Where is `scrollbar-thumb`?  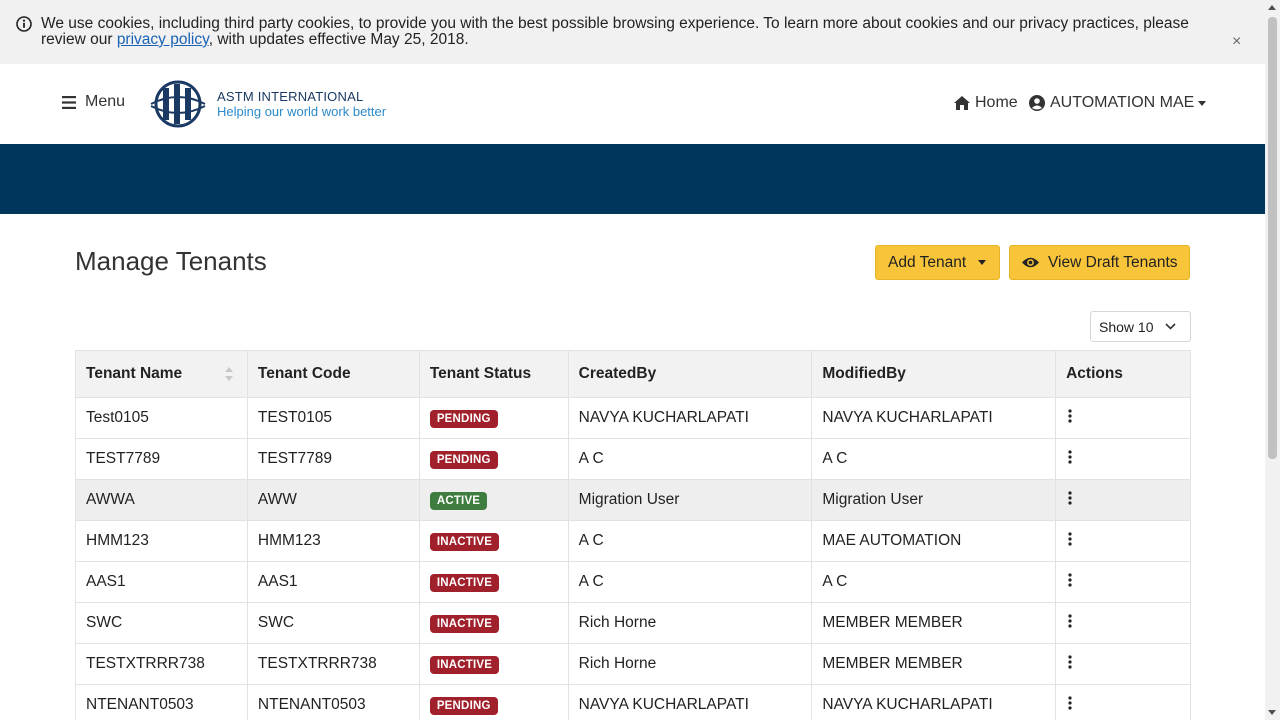
scrollbar-thumb is located at coordinates (1272, 238).